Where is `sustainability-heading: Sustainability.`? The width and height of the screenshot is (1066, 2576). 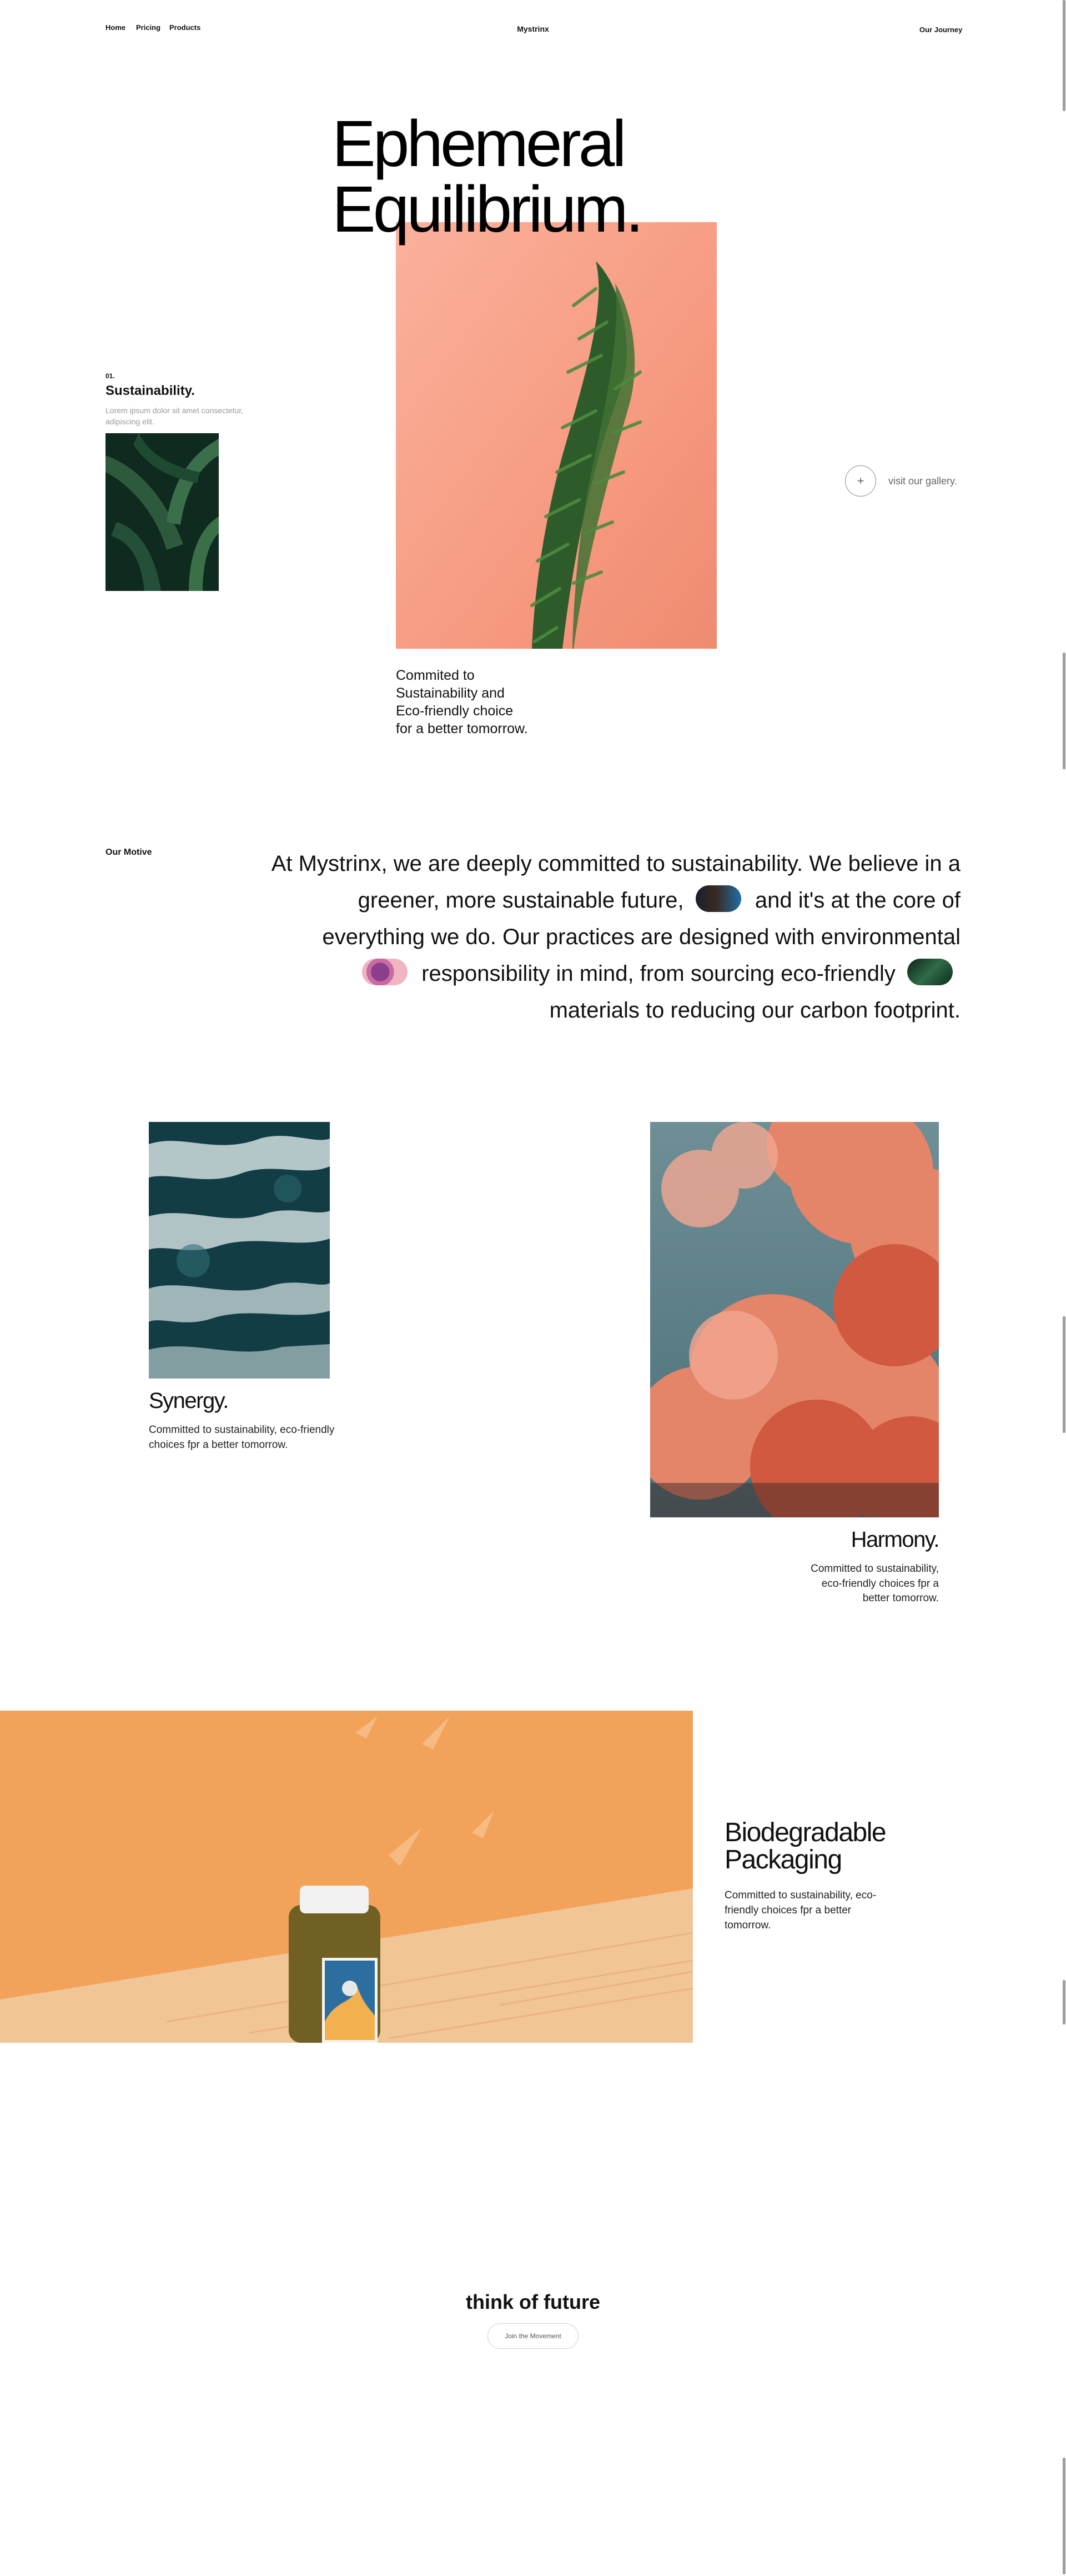
sustainability-heading: Sustainability. is located at coordinates (150, 391).